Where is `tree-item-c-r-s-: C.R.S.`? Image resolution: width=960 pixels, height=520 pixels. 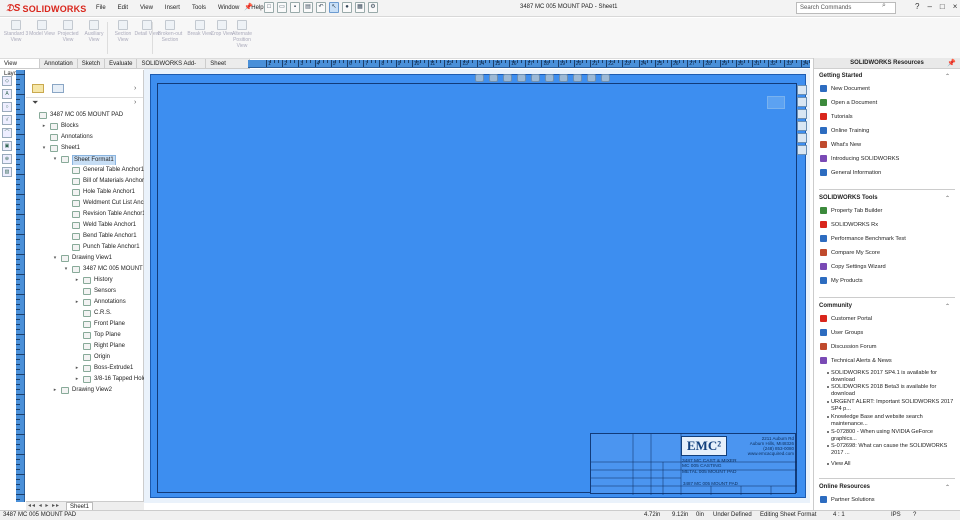
tree-item-c-r-s-: C.R.S. is located at coordinates (85, 313).